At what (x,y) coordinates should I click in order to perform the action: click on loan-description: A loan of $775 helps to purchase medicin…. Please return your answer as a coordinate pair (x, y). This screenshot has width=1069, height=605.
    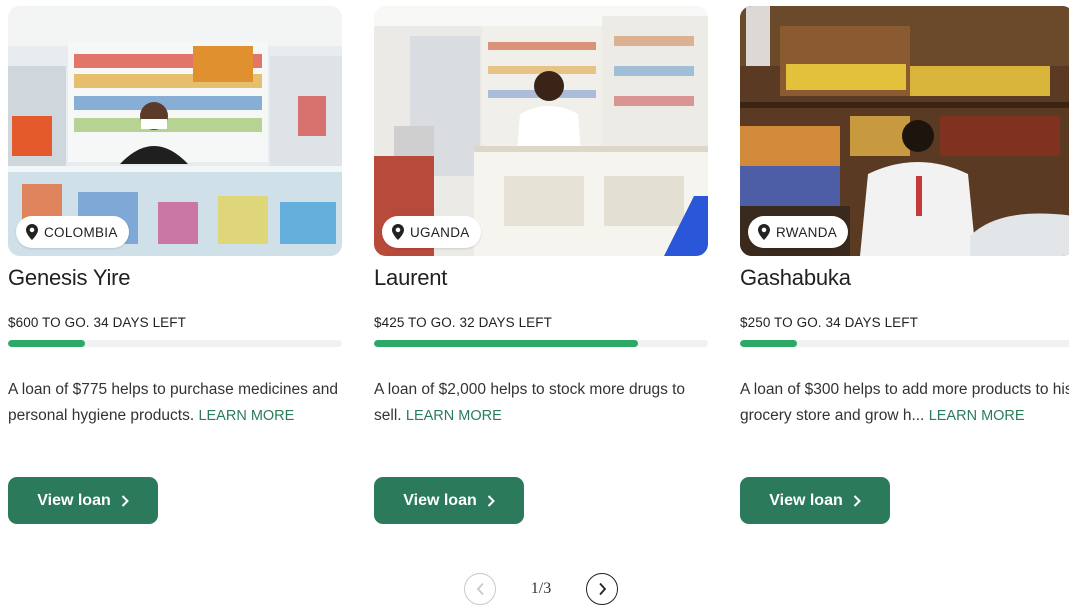
    Looking at the image, I should click on (175, 403).